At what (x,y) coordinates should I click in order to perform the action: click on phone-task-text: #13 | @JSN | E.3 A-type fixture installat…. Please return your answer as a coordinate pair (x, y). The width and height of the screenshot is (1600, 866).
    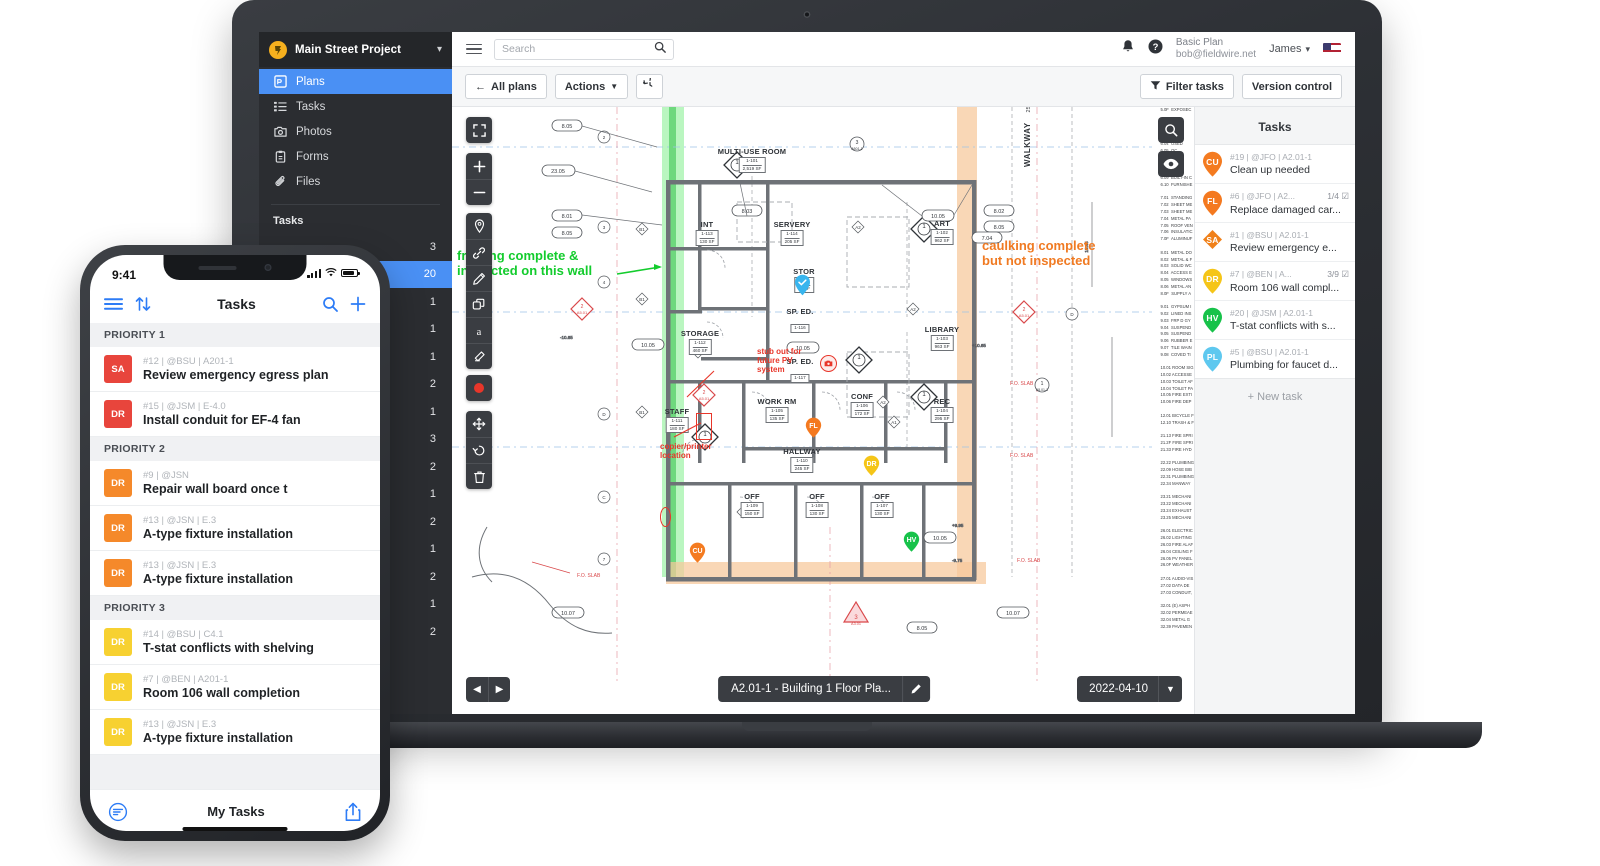
    Looking at the image, I should click on (218, 573).